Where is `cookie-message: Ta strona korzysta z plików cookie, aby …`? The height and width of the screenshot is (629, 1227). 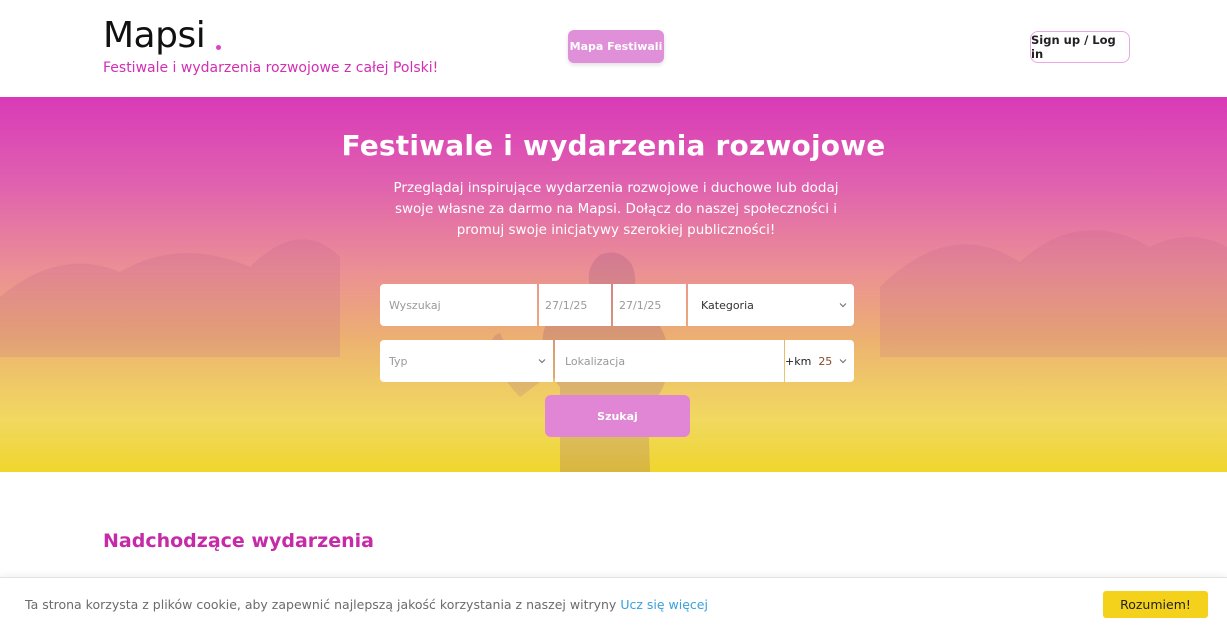
cookie-message: Ta strona korzysta z plików cookie, aby … is located at coordinates (366, 604).